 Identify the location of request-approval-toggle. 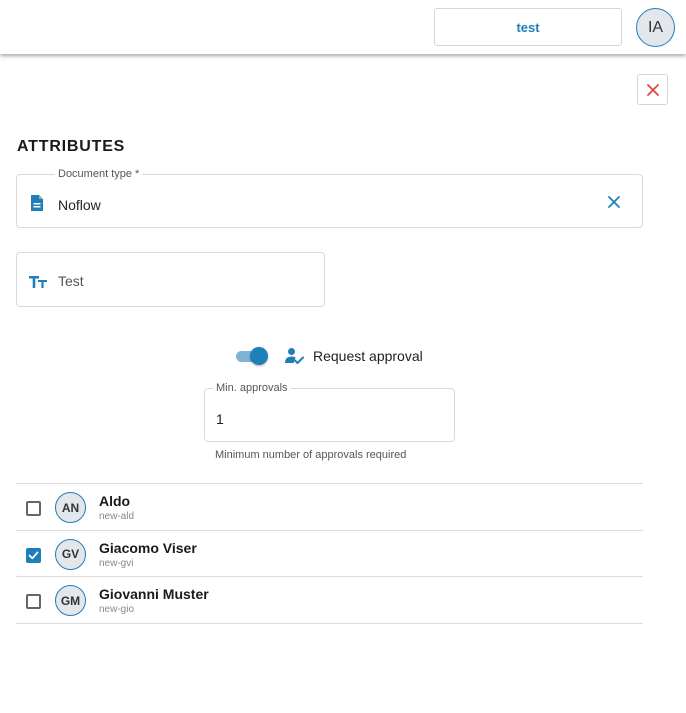
(252, 356).